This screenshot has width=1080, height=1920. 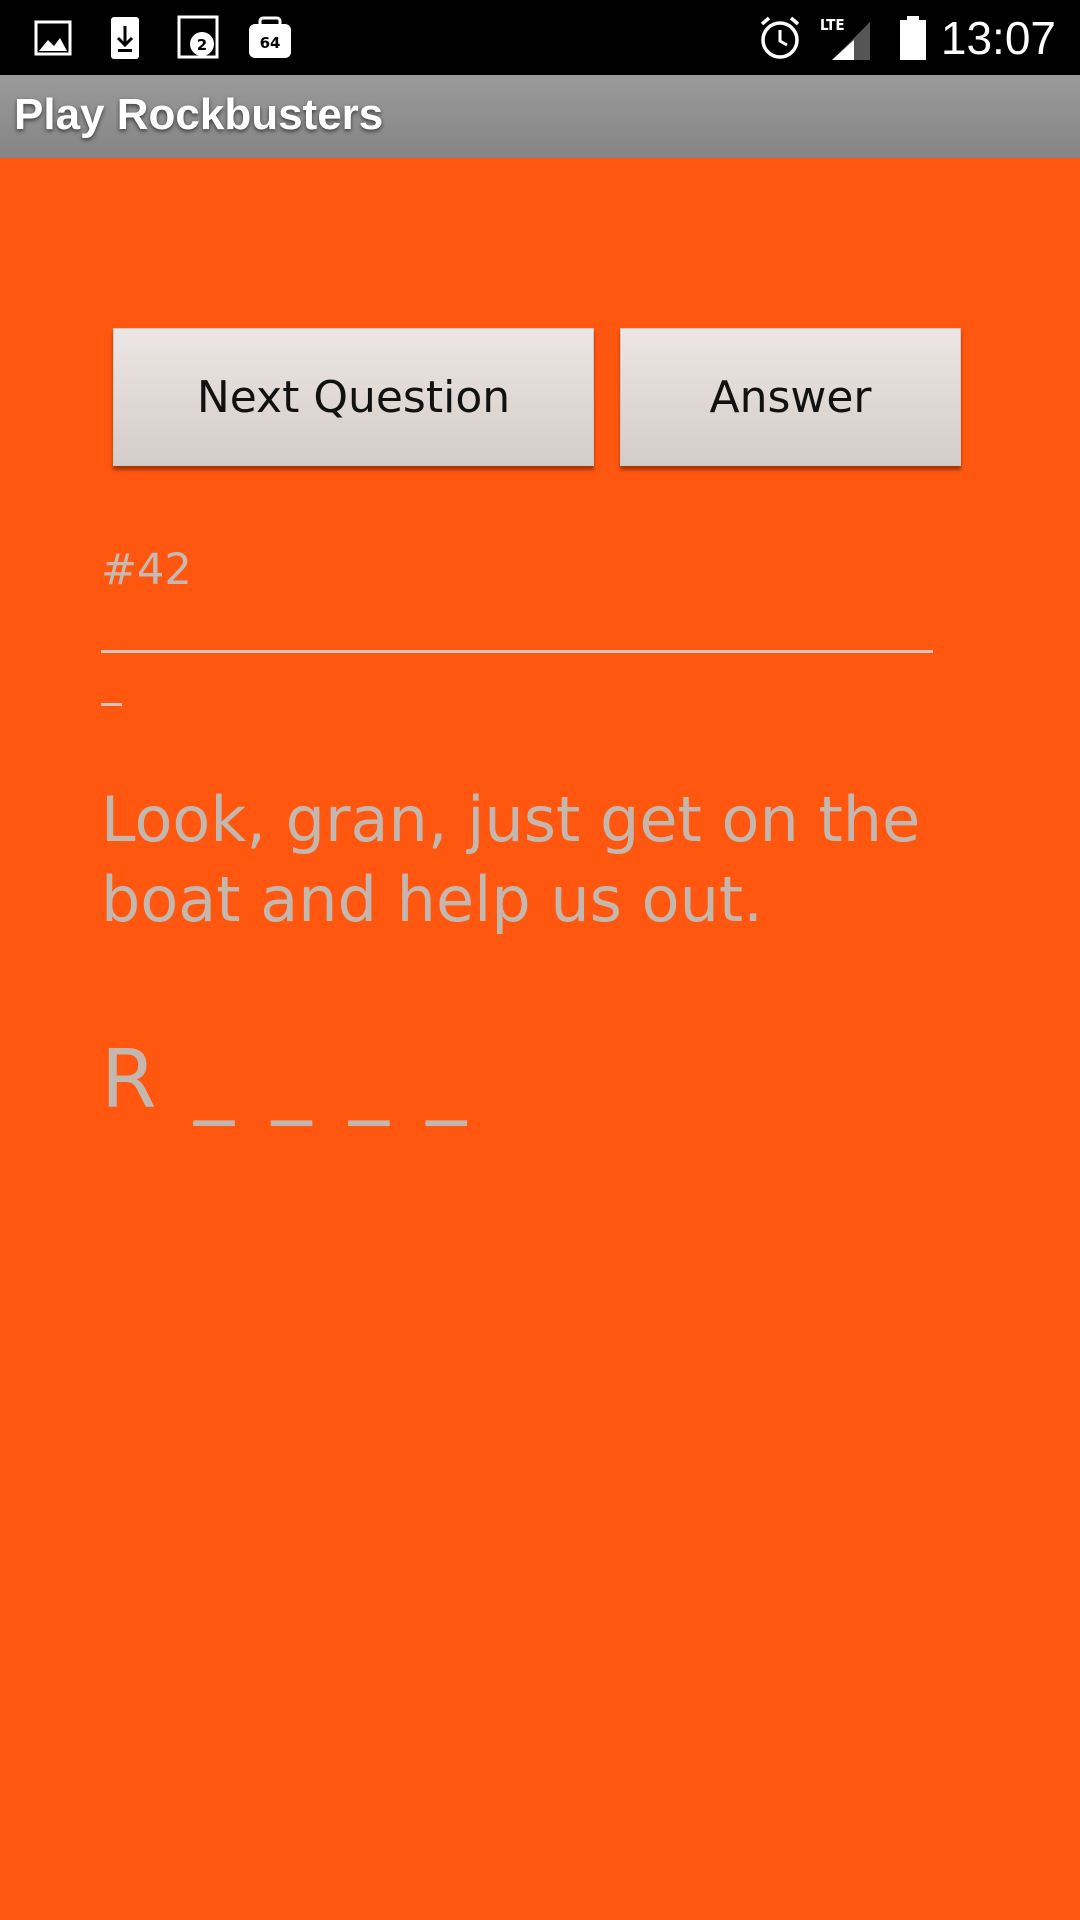 I want to click on status-bar: 2 64 LTE 13:07, so click(x=540, y=37).